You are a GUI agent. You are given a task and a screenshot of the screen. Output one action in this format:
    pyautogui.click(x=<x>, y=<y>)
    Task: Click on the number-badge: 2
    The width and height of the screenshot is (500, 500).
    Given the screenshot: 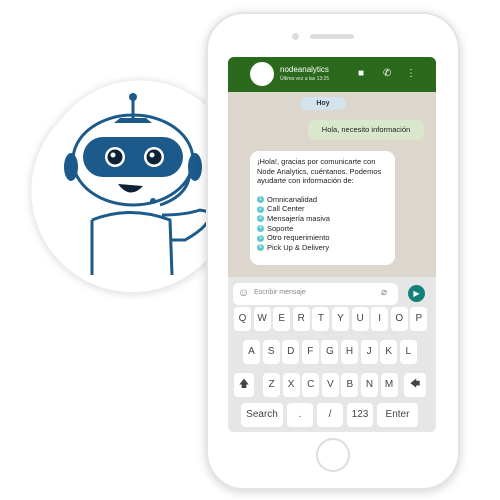 What is the action you would take?
    pyautogui.click(x=260, y=209)
    